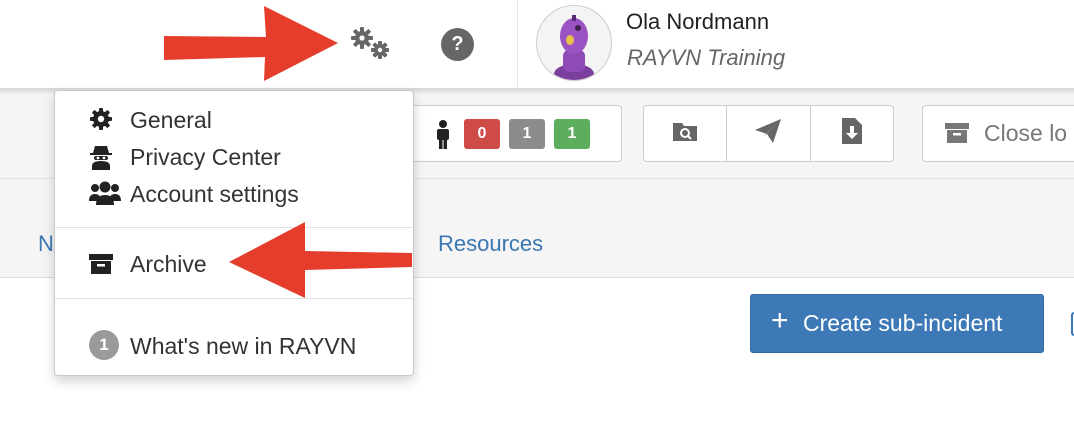 The width and height of the screenshot is (1074, 436). What do you see at coordinates (105, 196) in the screenshot?
I see `users-icon` at bounding box center [105, 196].